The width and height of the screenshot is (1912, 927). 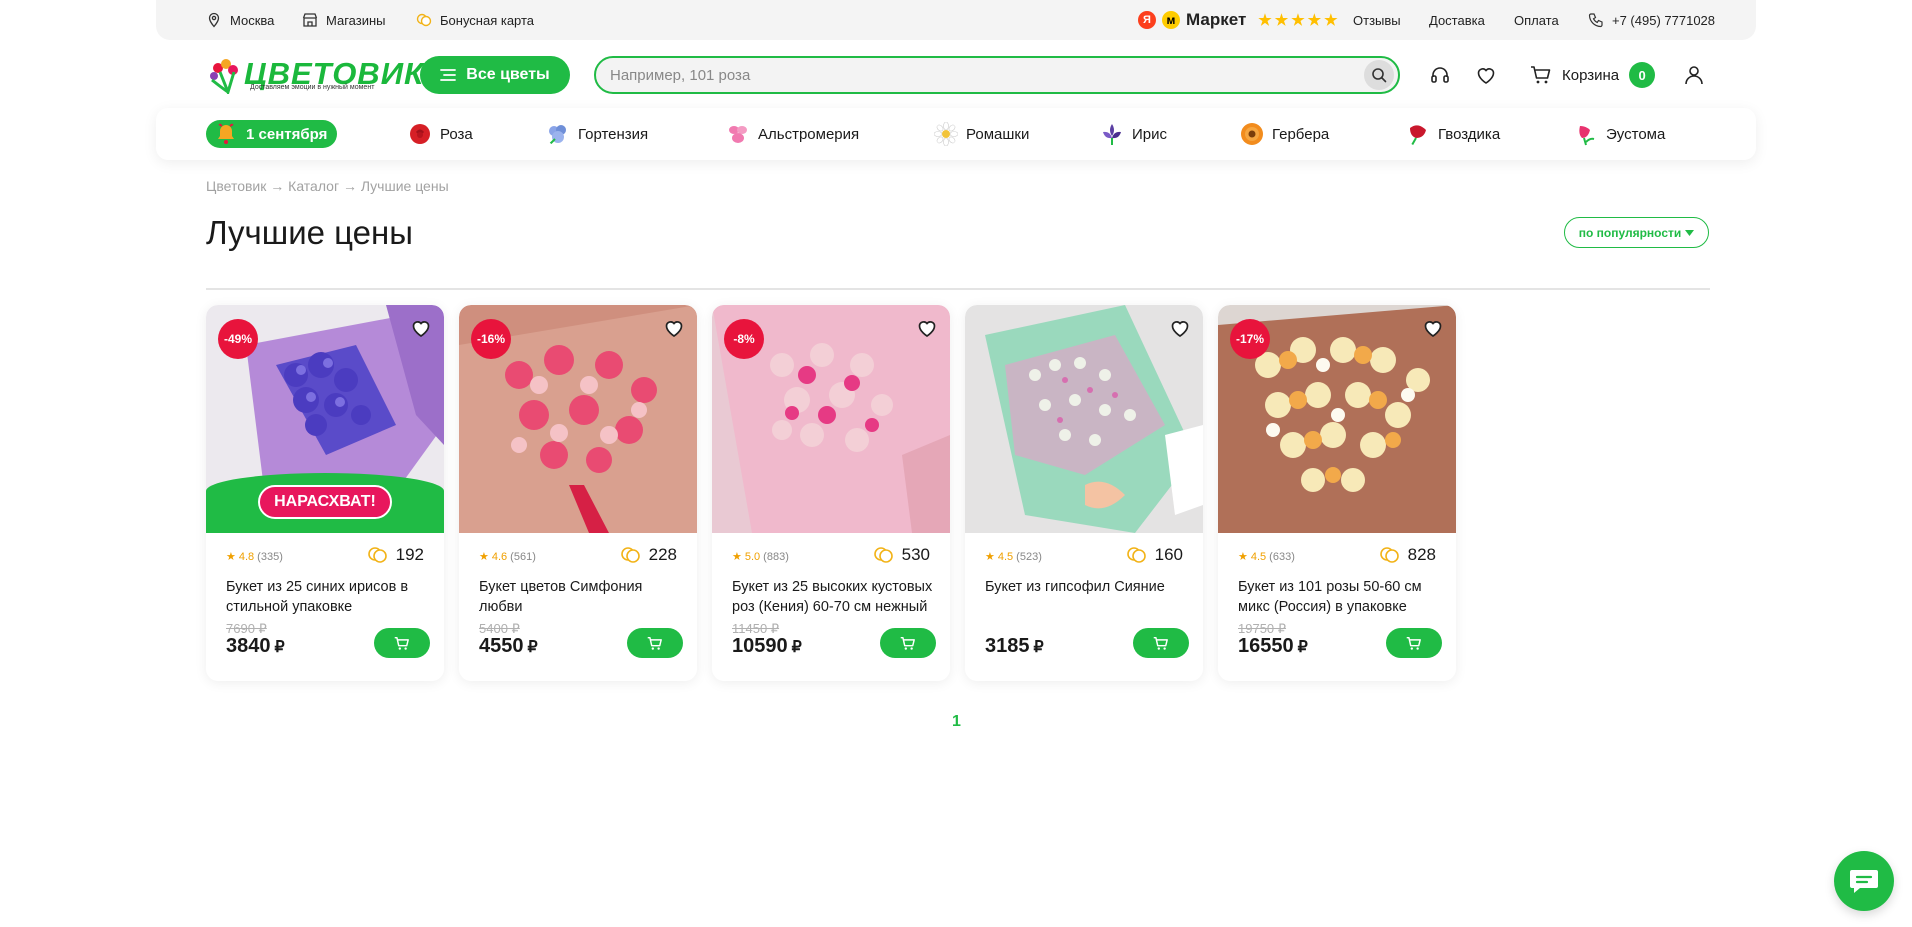 I want to click on support-button, so click(x=1440, y=75).